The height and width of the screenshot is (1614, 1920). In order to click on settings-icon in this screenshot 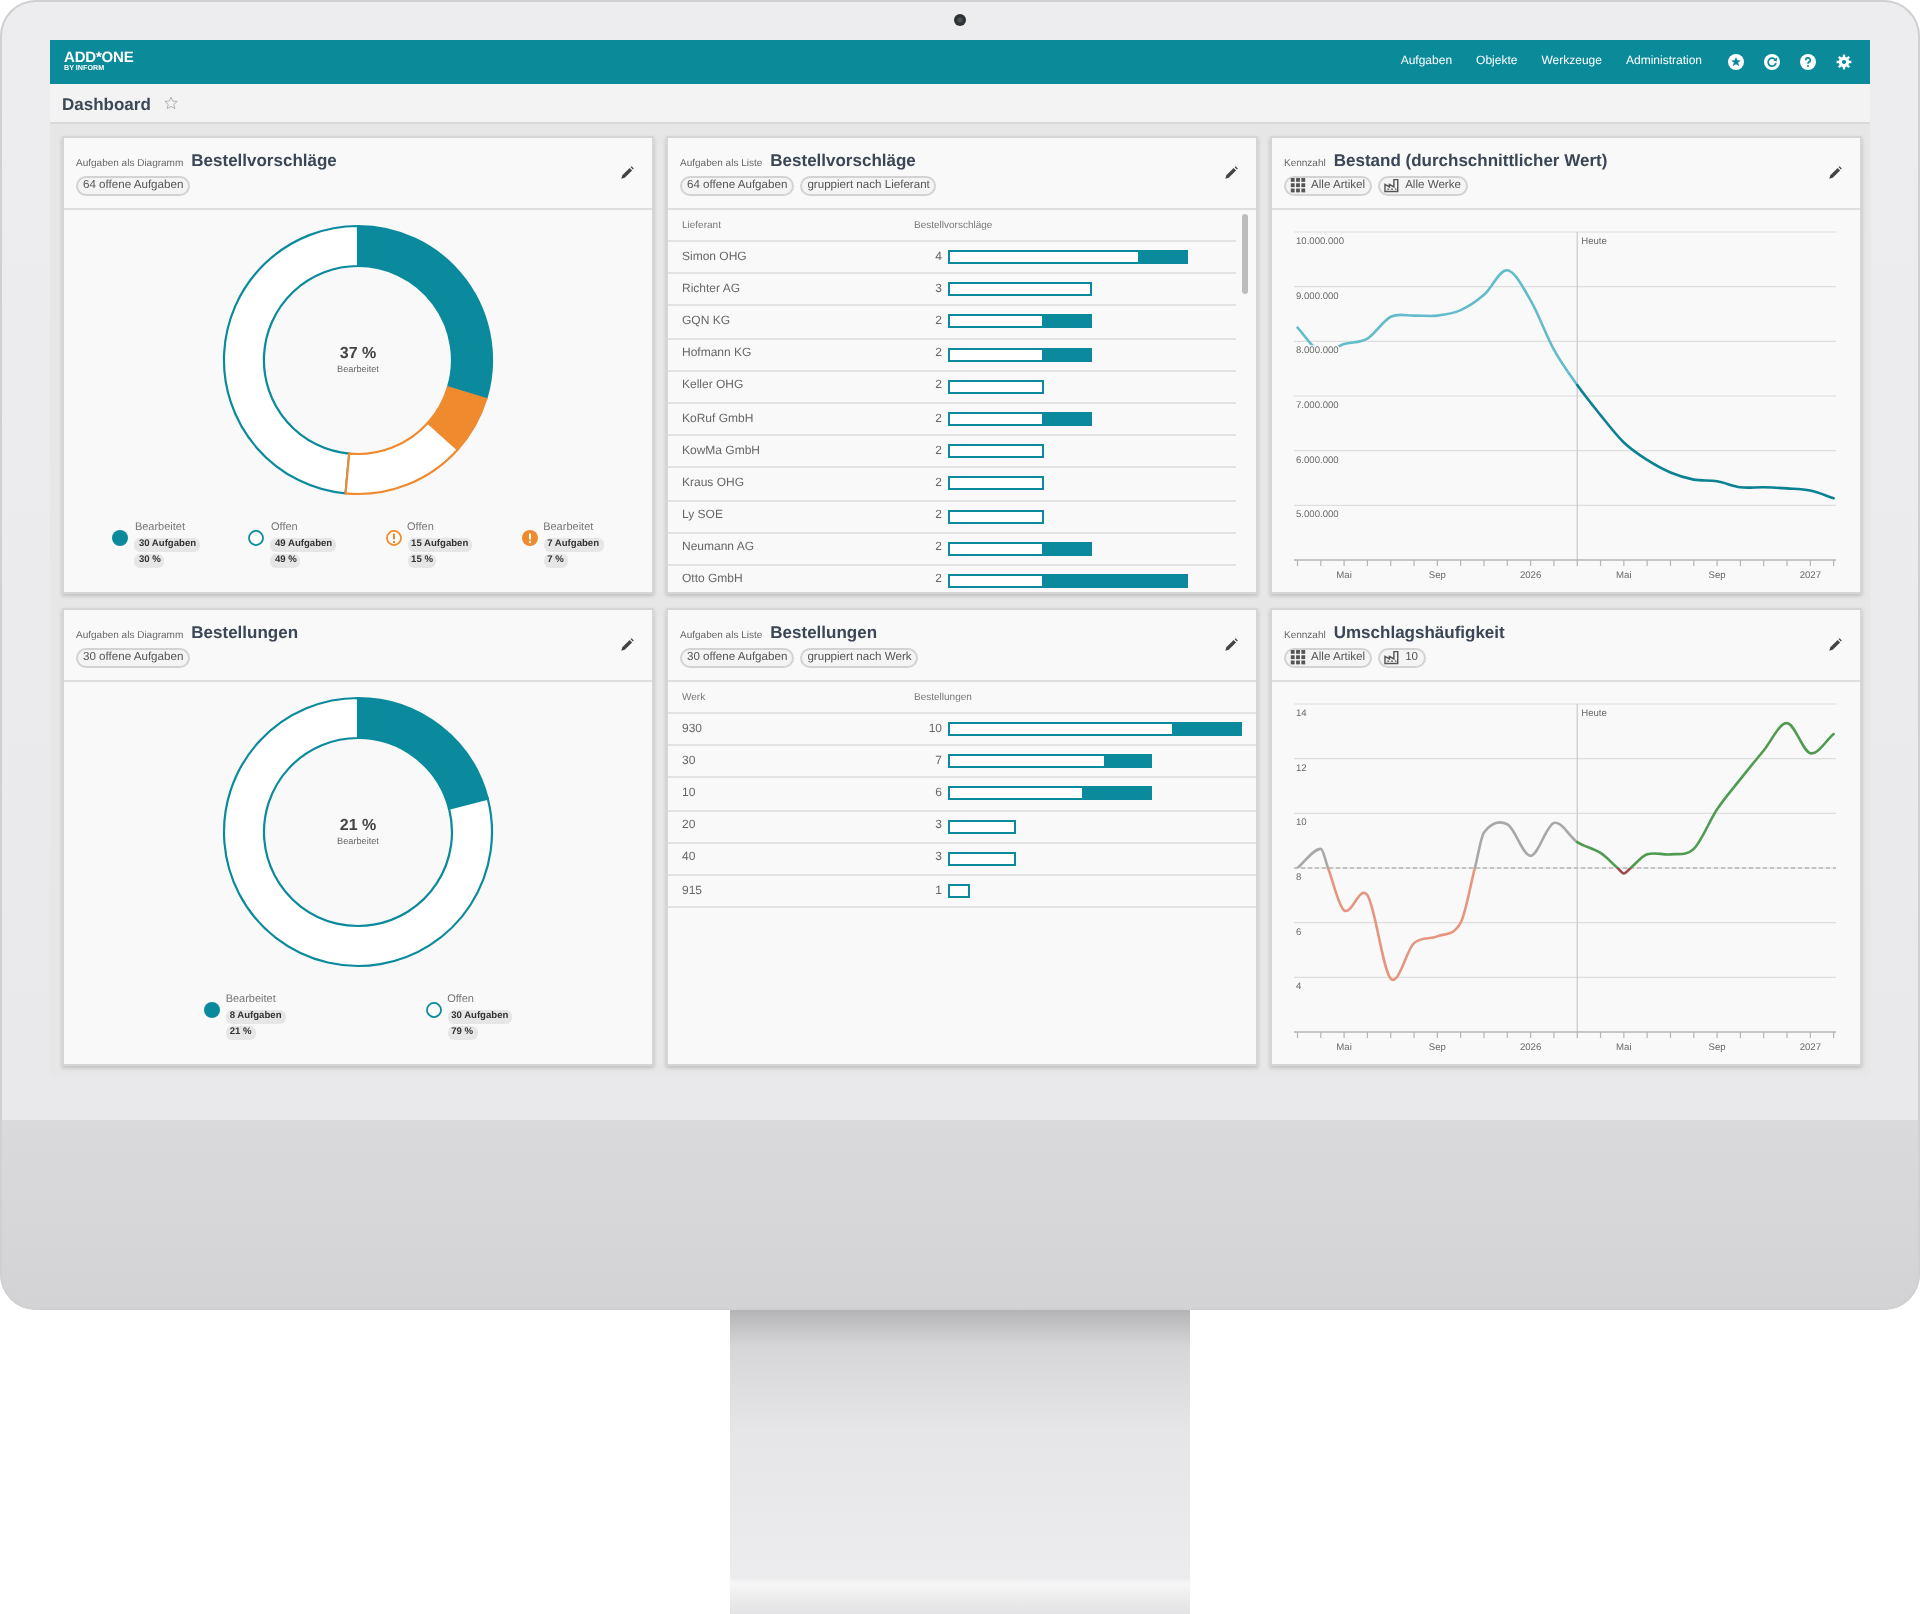, I will do `click(1844, 62)`.